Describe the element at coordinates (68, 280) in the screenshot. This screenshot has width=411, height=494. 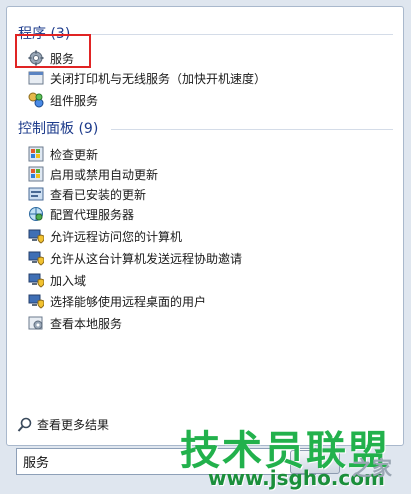
I see `result-label: 加入域` at that location.